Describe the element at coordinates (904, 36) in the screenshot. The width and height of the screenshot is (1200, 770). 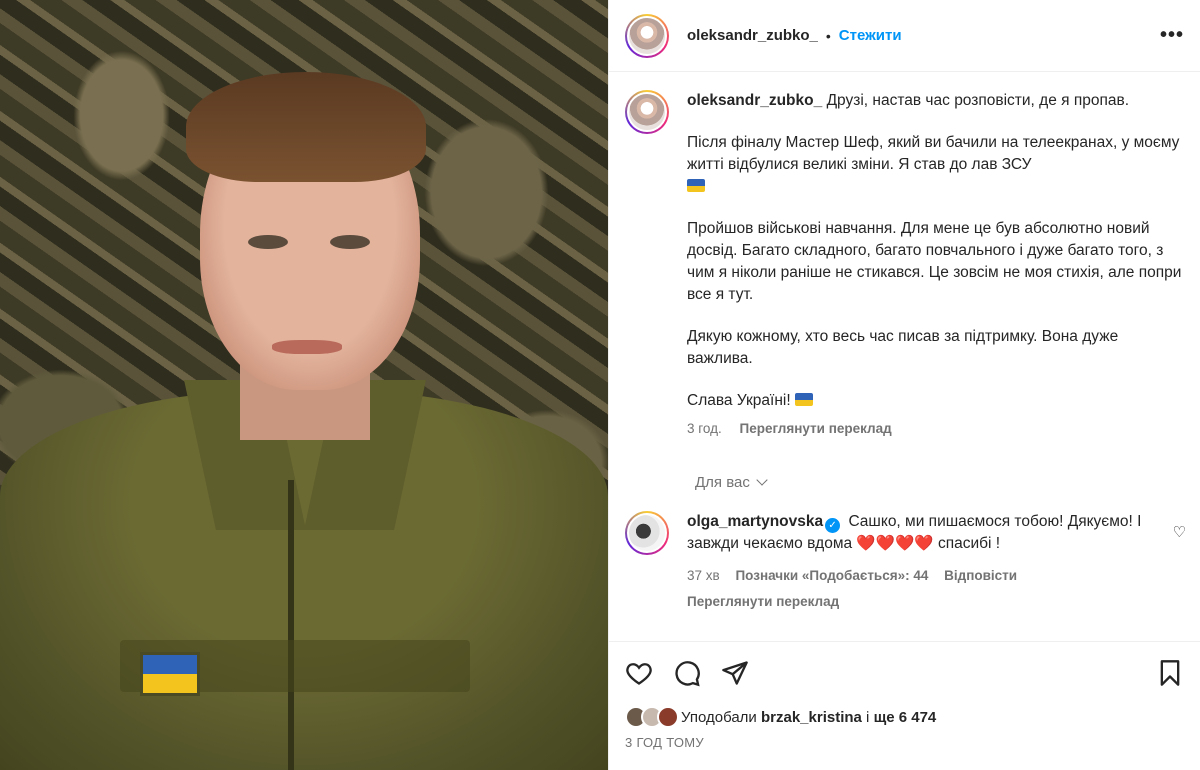
I see `post-header: oleksandr_zubko_ • Стежити •••` at that location.